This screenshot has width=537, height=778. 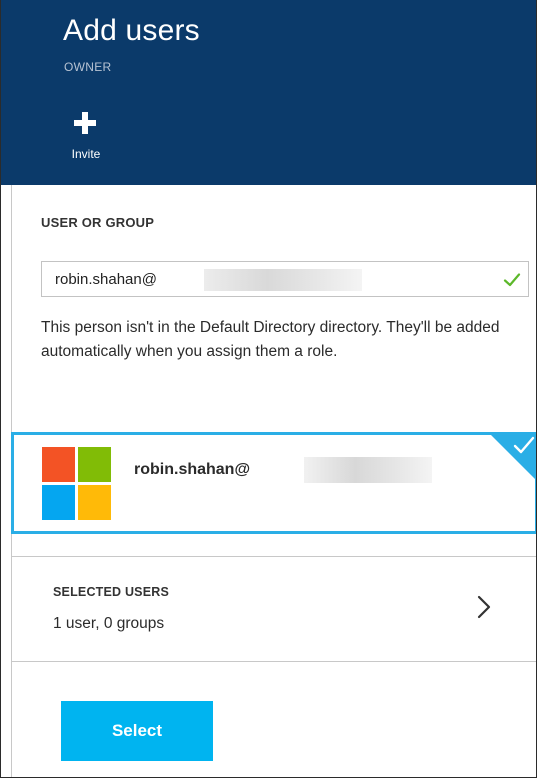 I want to click on logo-square-red, so click(x=58, y=464).